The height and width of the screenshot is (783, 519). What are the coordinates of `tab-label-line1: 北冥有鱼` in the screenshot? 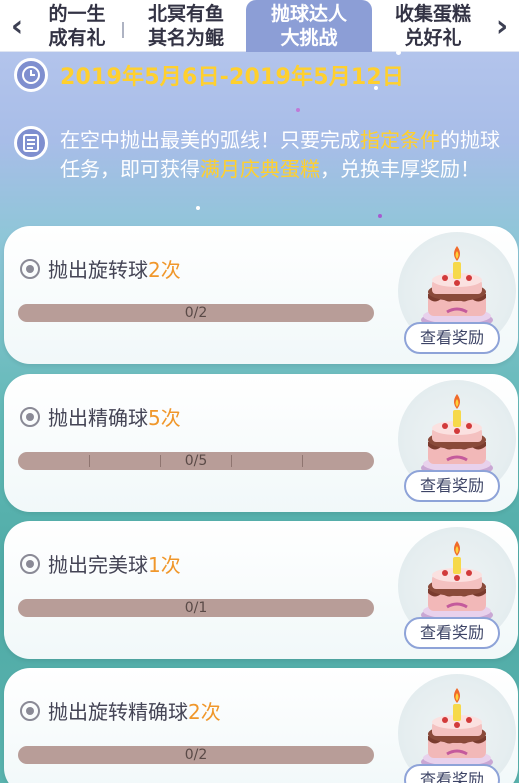 It's located at (185, 14).